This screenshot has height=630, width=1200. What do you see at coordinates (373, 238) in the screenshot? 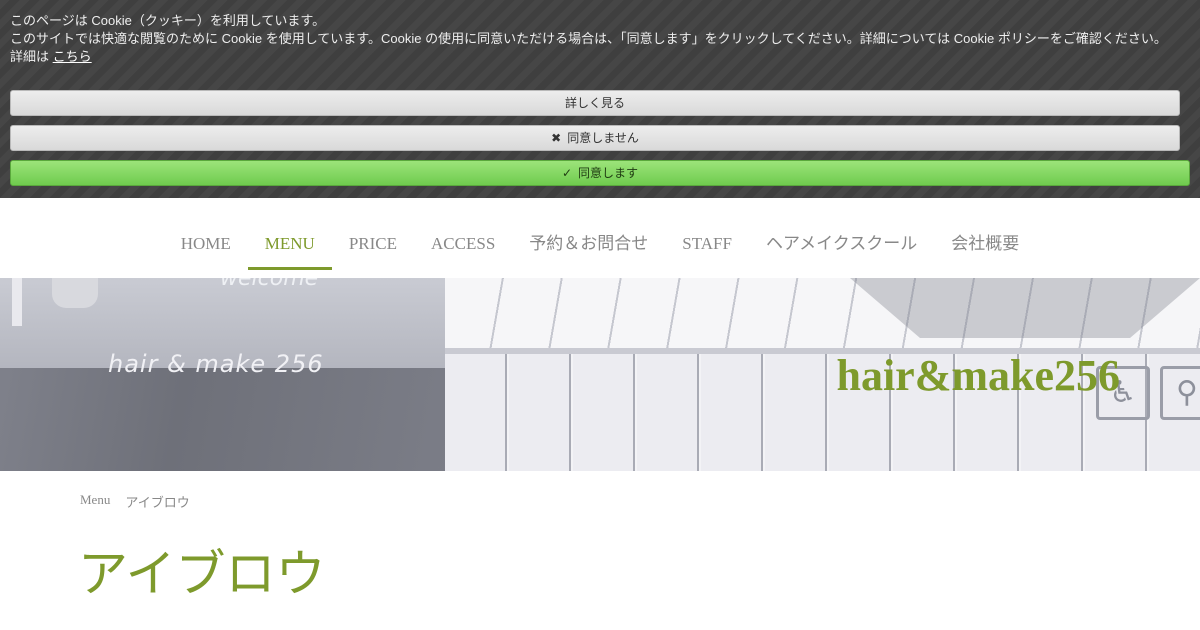
I see `nav-item-price: PRICE` at bounding box center [373, 238].